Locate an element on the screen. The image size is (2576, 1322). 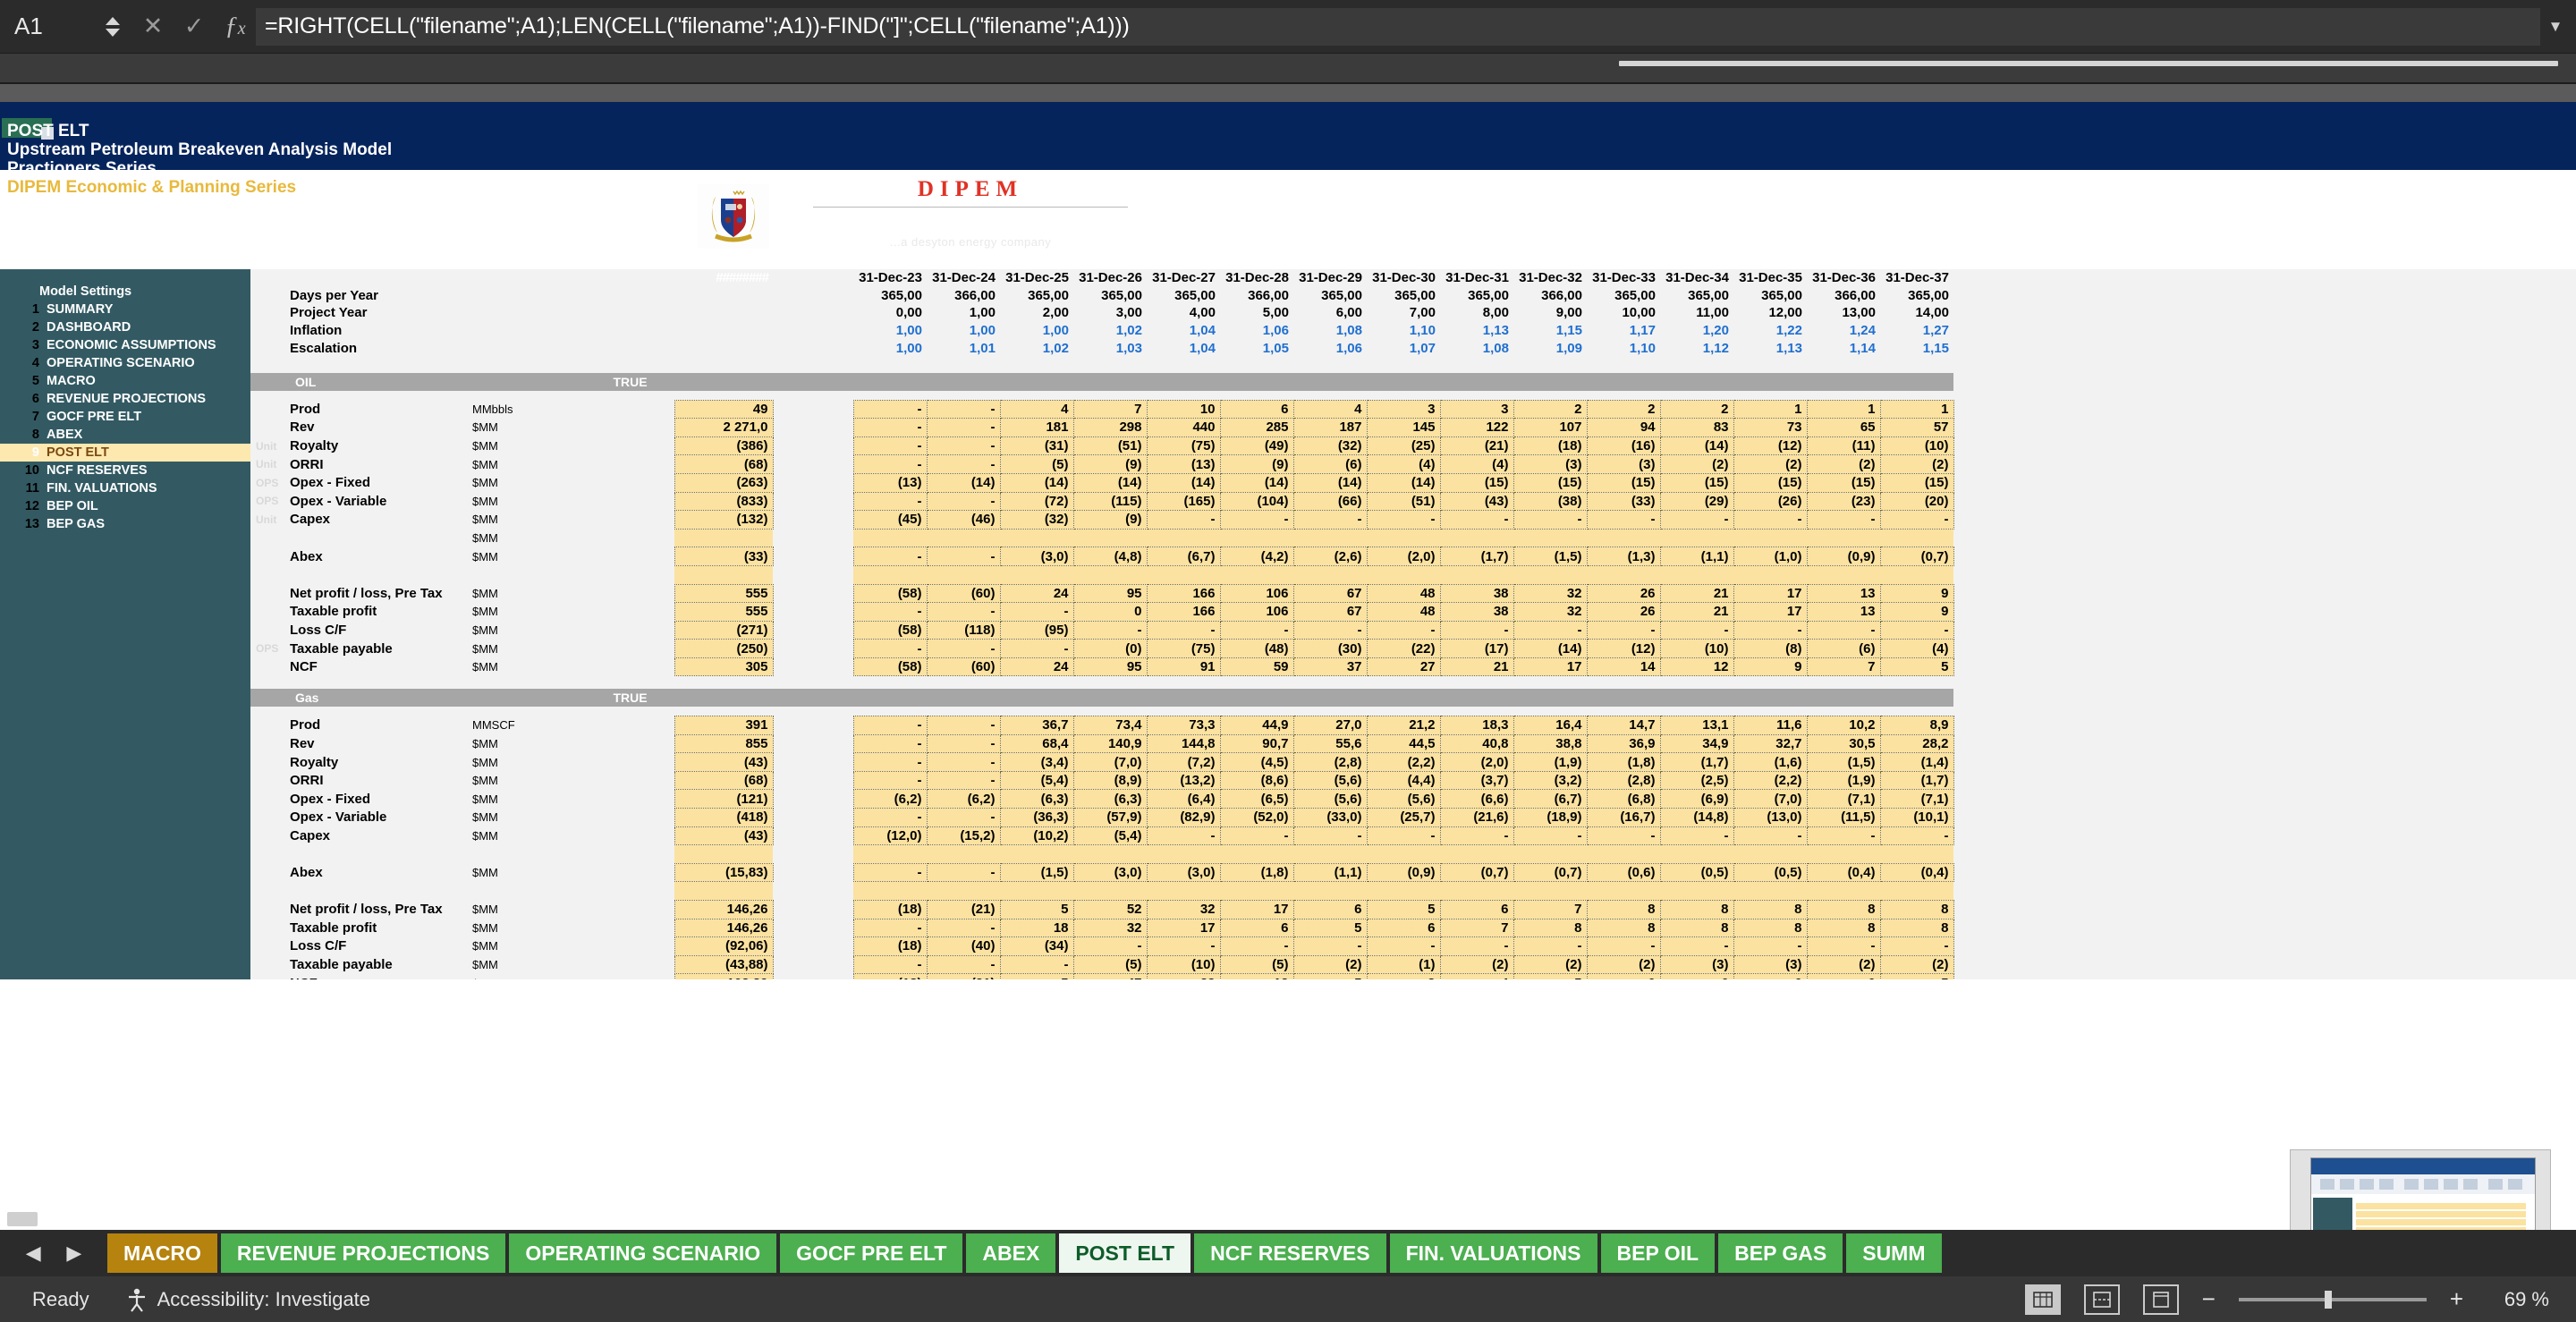
row-value: (40) is located at coordinates (963, 946).